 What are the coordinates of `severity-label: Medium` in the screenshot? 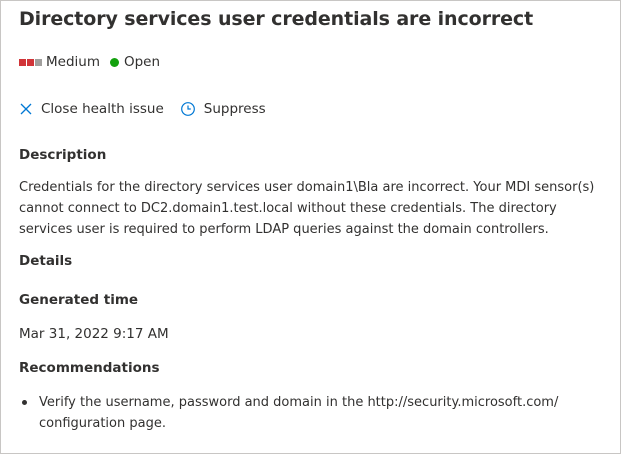 It's located at (73, 62).